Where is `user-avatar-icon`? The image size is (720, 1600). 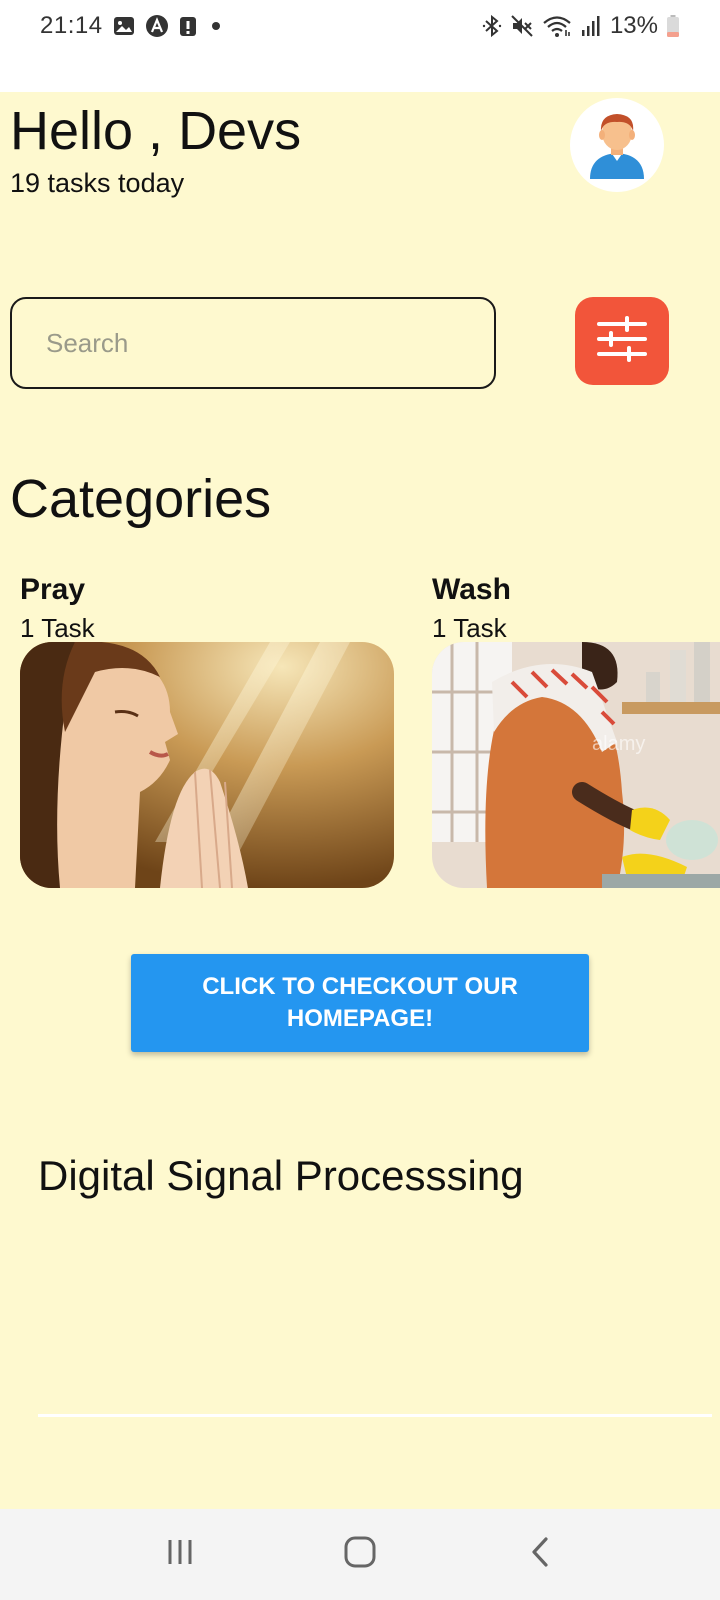 user-avatar-icon is located at coordinates (617, 145).